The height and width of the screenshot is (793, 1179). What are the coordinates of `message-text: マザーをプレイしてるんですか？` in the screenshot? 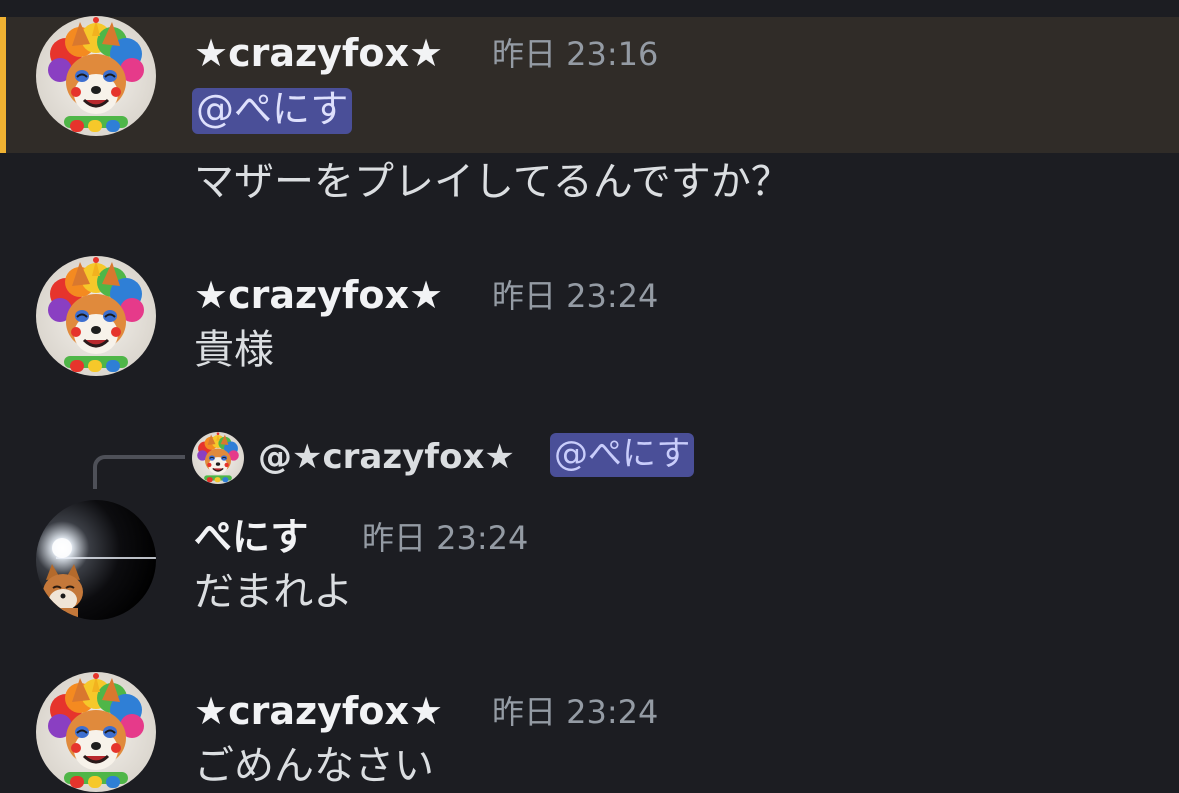 It's located at (492, 182).